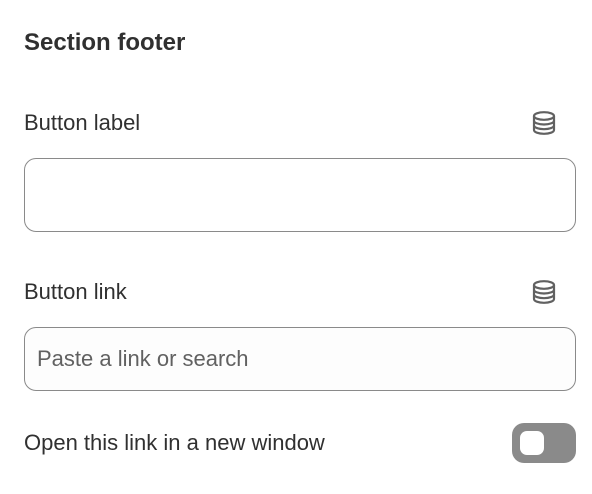 The height and width of the screenshot is (494, 592). What do you see at coordinates (105, 42) in the screenshot?
I see `section-title: Section footer` at bounding box center [105, 42].